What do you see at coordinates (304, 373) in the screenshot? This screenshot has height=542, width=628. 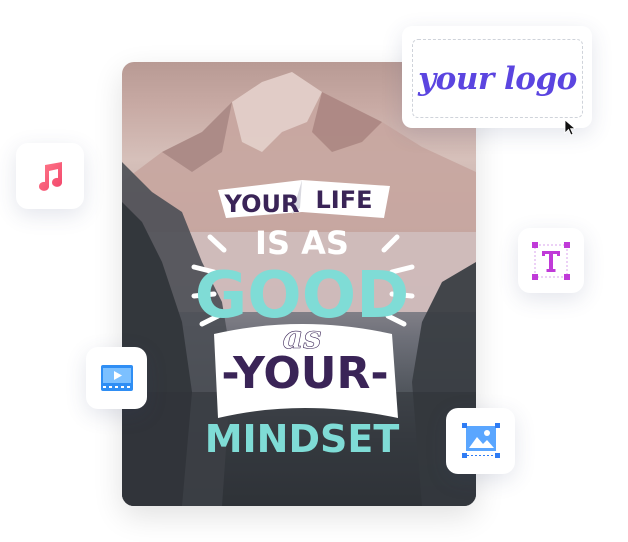 I see `poster-line5: -YOUR-` at bounding box center [304, 373].